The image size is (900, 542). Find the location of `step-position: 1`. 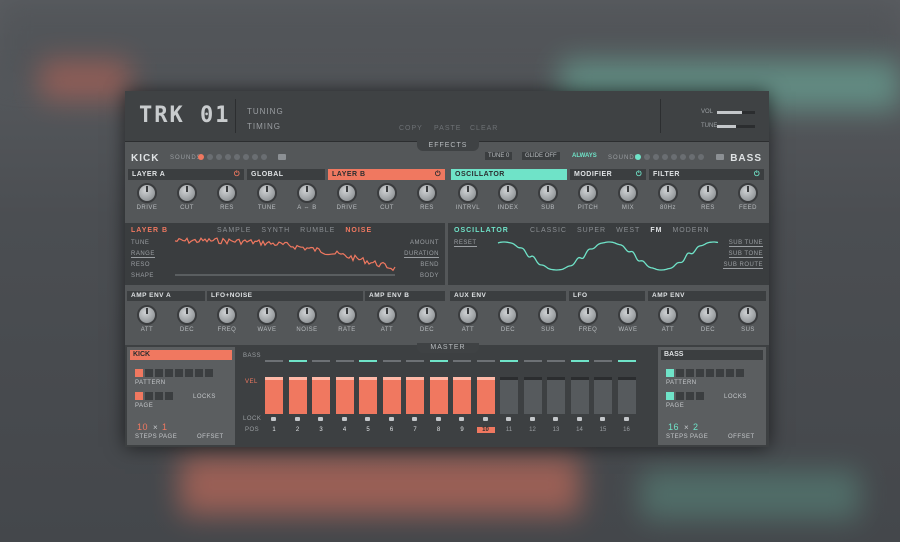

step-position: 1 is located at coordinates (274, 430).